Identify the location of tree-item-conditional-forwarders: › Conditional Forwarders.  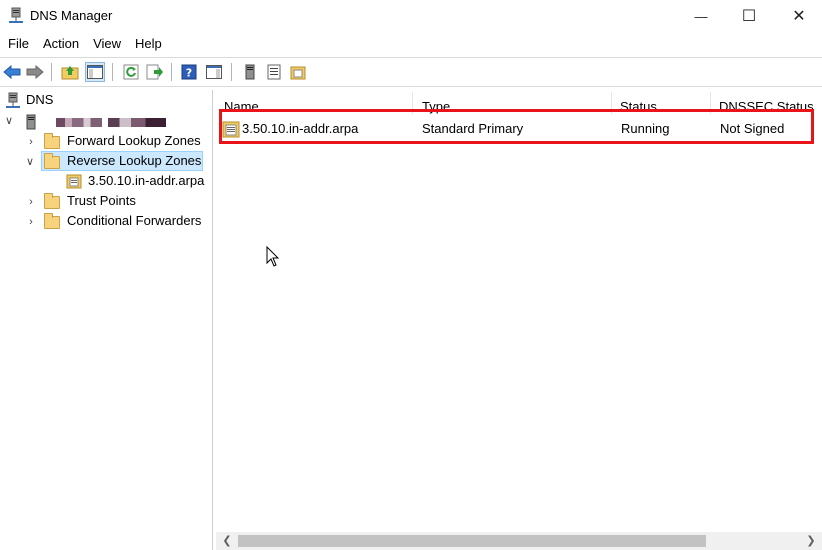
(116, 221).